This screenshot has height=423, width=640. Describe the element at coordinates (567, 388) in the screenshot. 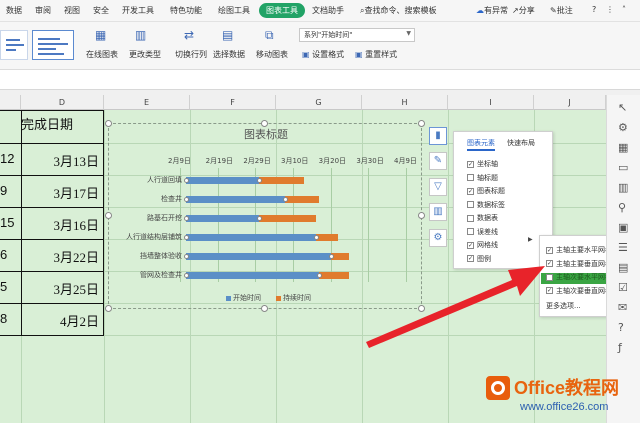

I see `watermark-title: Office教程网` at that location.